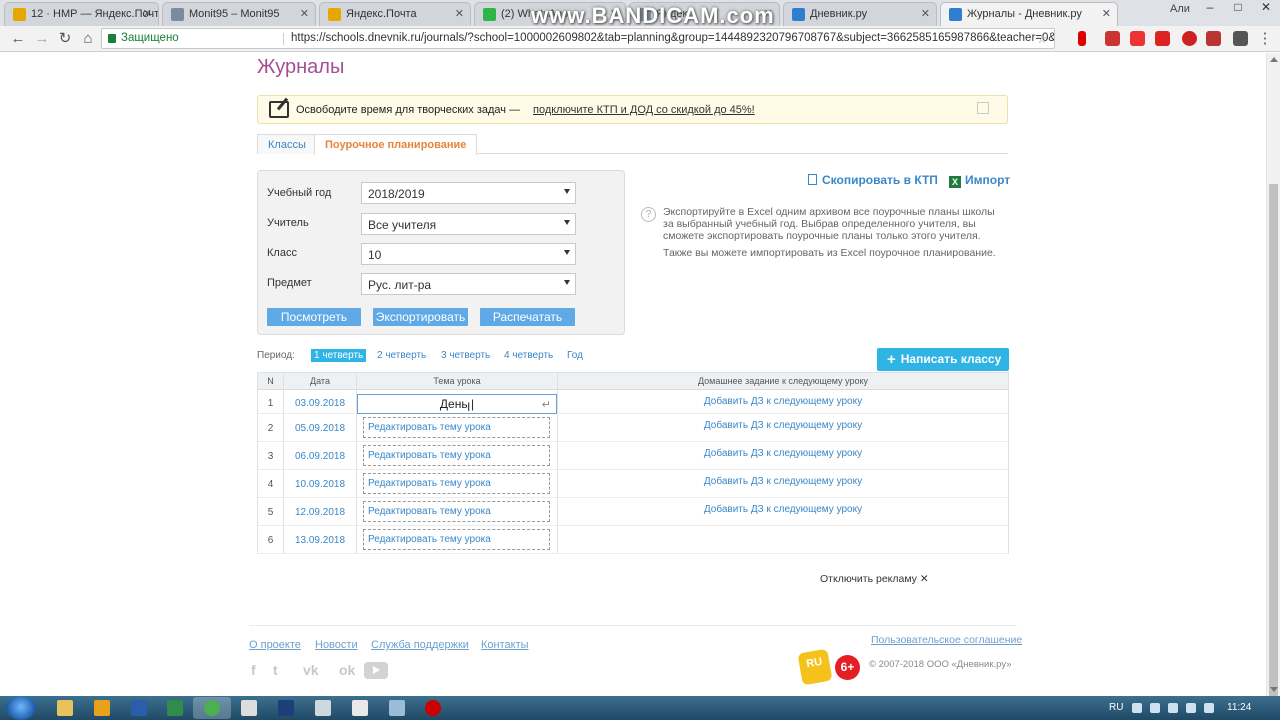 The height and width of the screenshot is (720, 1280). Describe the element at coordinates (468, 224) in the screenshot. I see `teacher-select: Все учителя` at that location.